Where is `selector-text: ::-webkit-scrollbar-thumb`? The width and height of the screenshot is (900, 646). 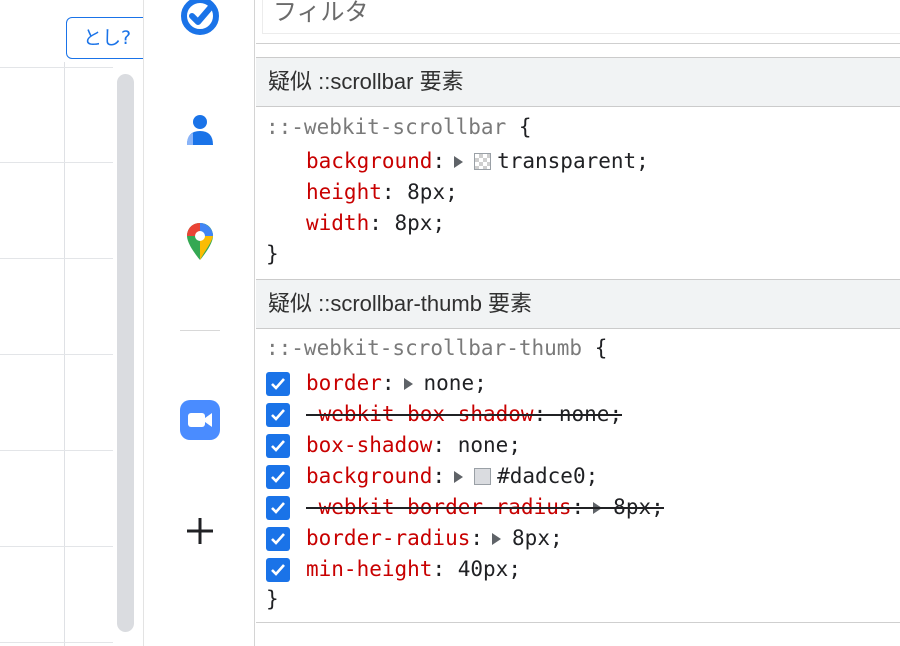
selector-text: ::-webkit-scrollbar-thumb is located at coordinates (424, 348).